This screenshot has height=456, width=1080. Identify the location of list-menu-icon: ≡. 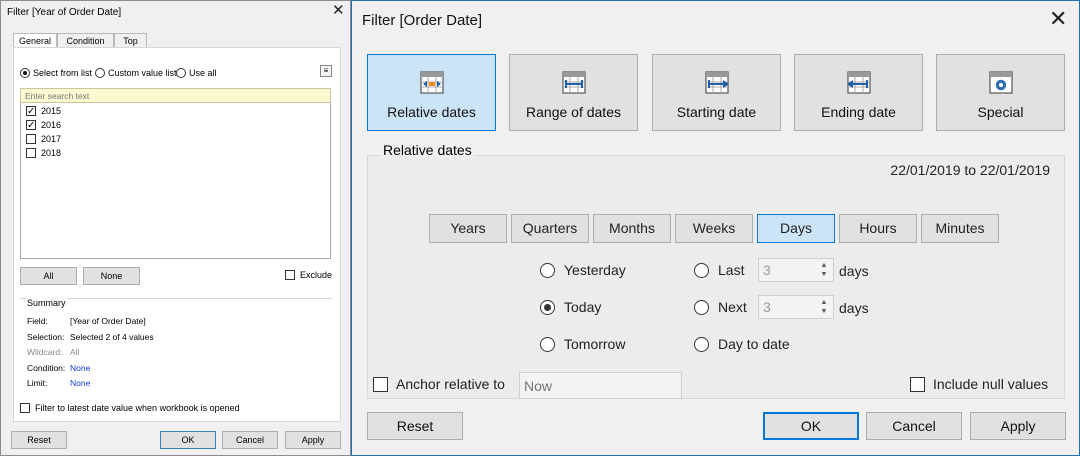
(326, 71).